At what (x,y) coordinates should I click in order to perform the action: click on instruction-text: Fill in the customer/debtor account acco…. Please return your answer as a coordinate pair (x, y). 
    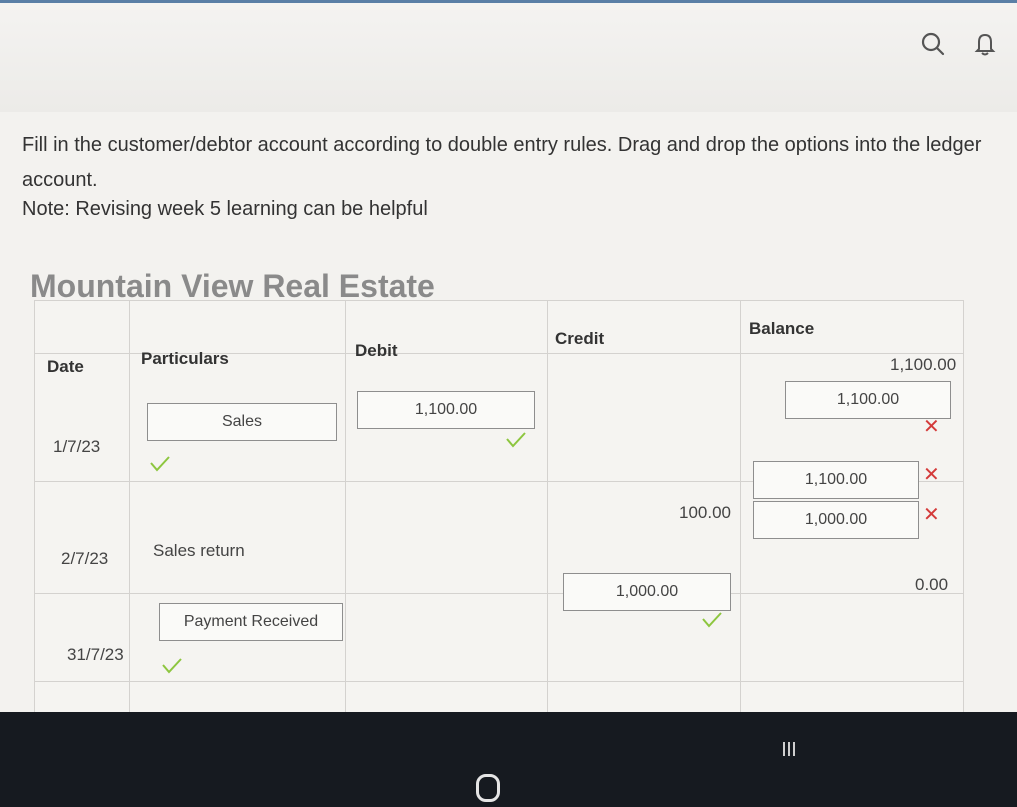
    Looking at the image, I should click on (517, 163).